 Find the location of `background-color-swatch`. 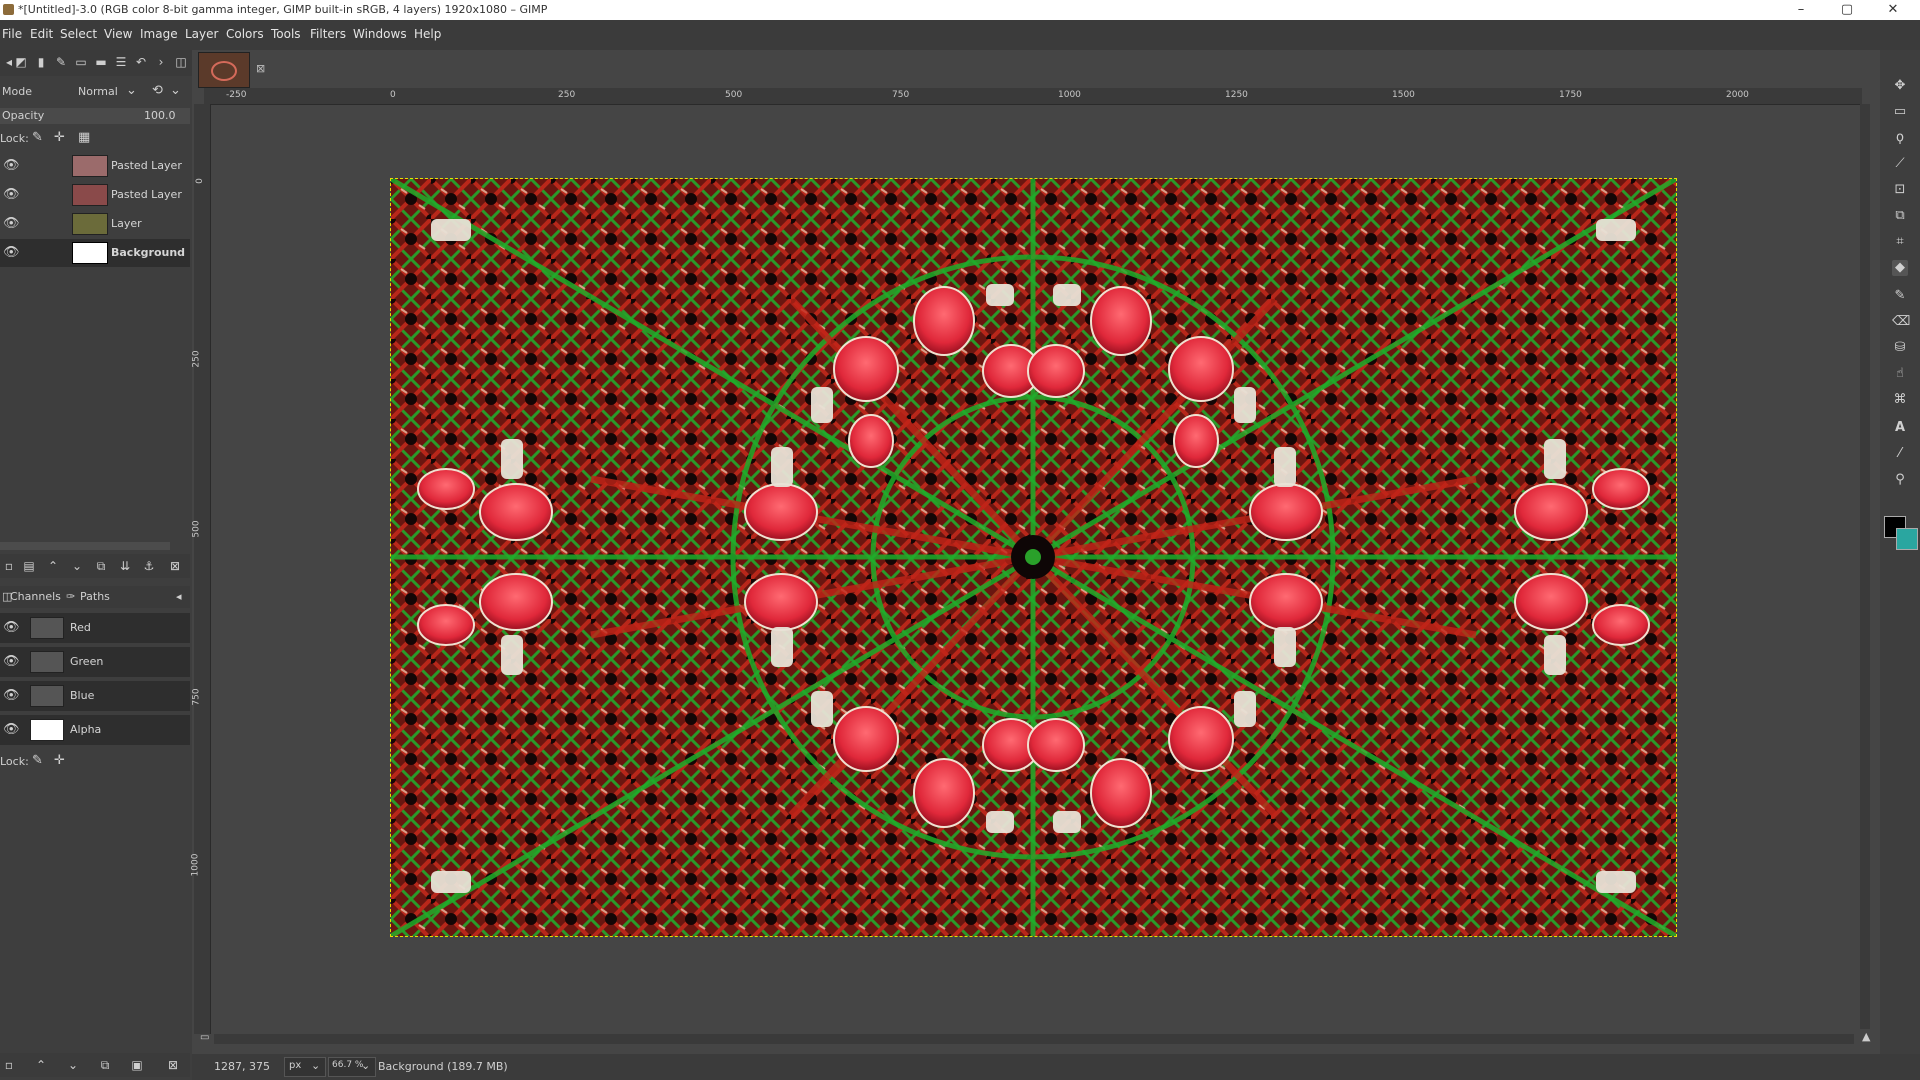

background-color-swatch is located at coordinates (1907, 539).